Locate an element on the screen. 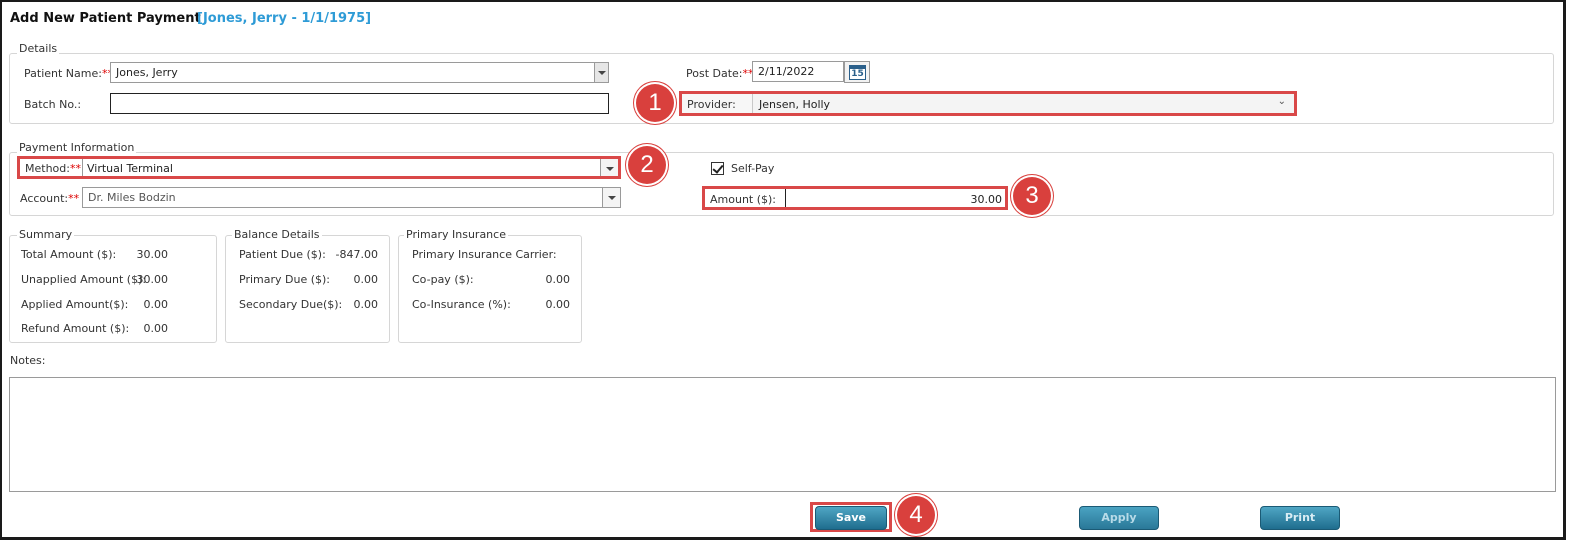  balance-legend: Balance Details is located at coordinates (277, 234).